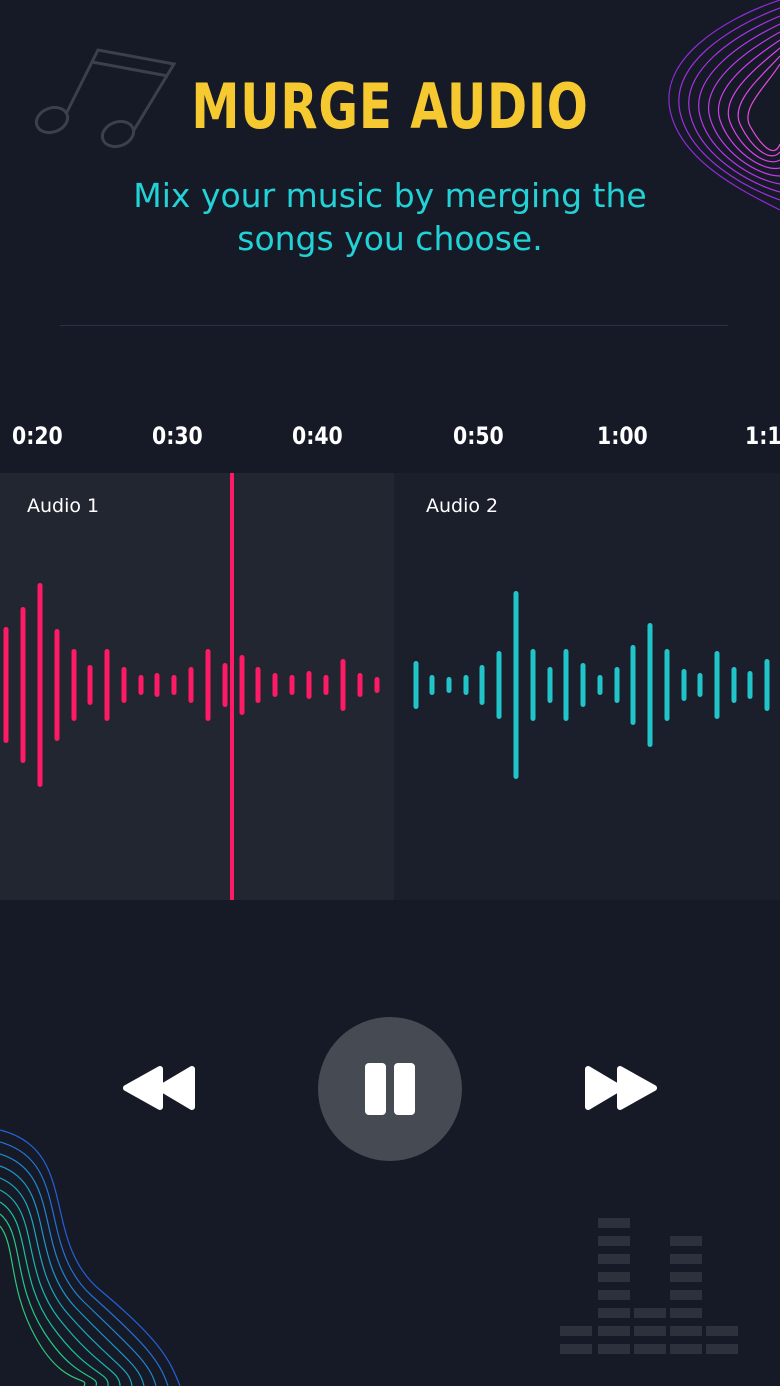 This screenshot has height=1386, width=780. I want to click on timeline-tick: 0:30, so click(177, 436).